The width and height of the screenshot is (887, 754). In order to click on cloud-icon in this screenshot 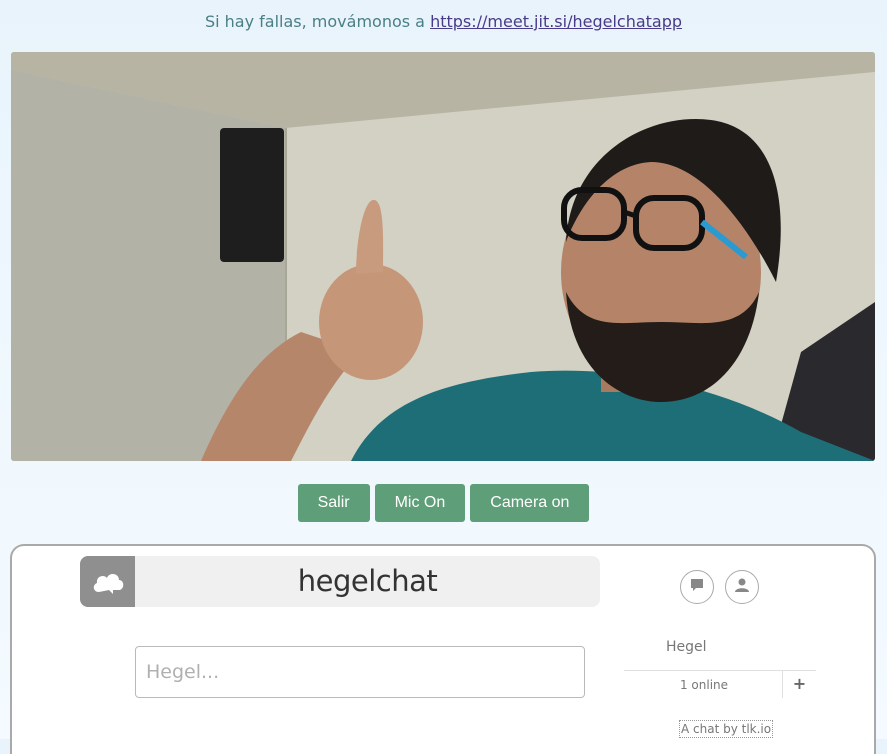, I will do `click(107, 581)`.